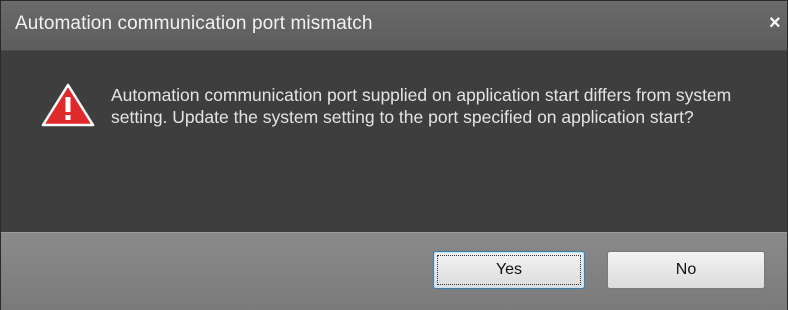 The image size is (788, 310). I want to click on no-button-label: No, so click(686, 269).